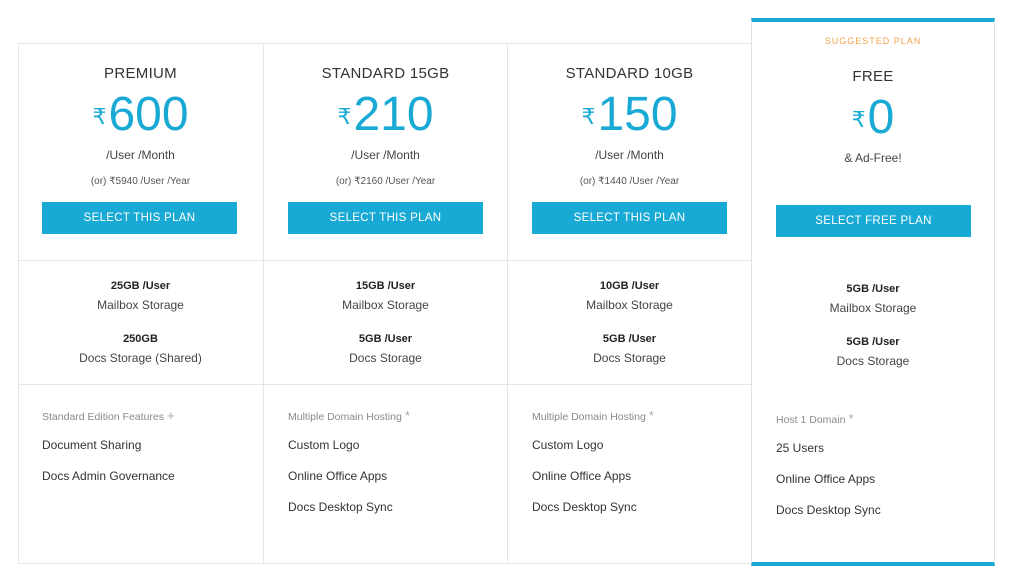  I want to click on docs-amount: 250GB, so click(140, 339).